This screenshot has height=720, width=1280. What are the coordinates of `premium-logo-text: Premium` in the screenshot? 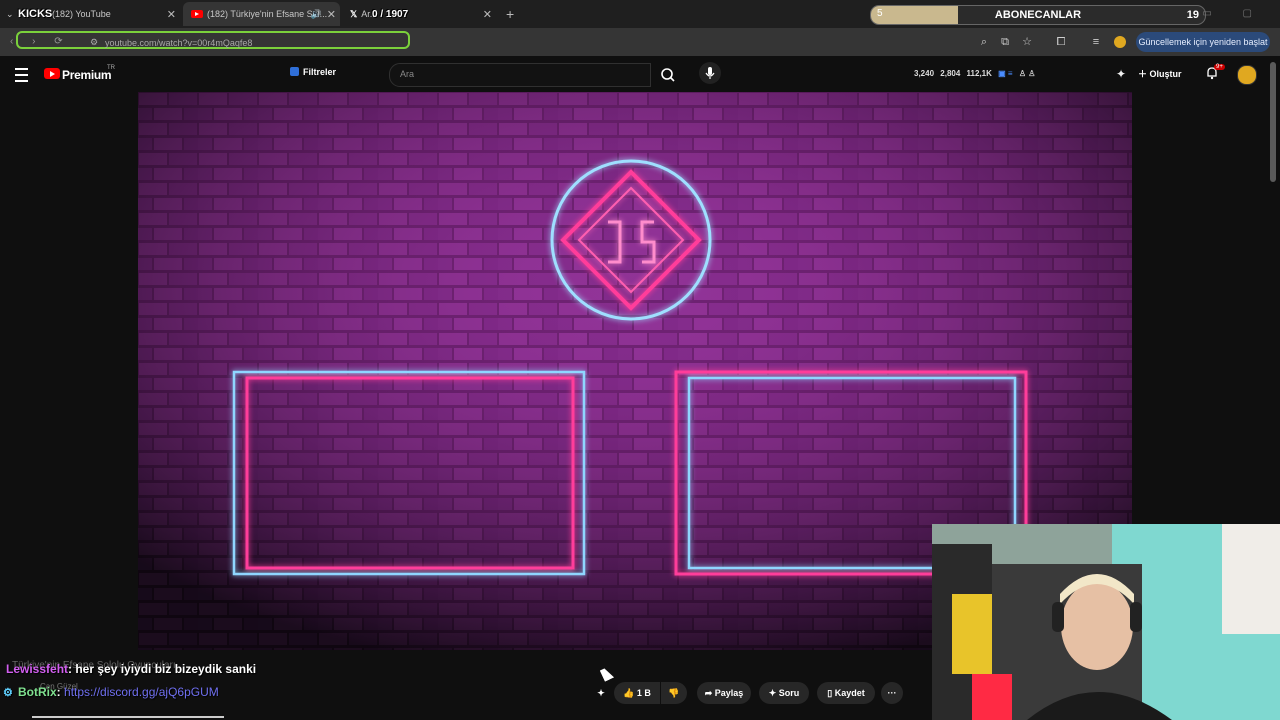 It's located at (87, 75).